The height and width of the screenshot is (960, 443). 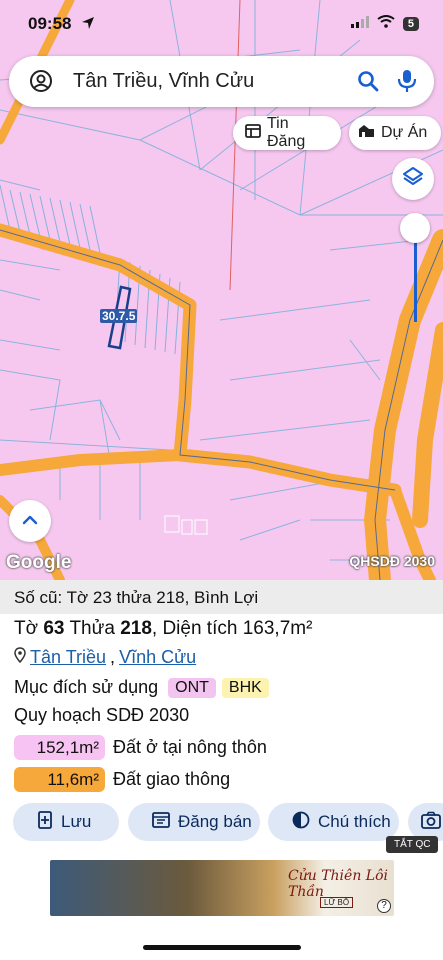 I want to click on thua-value: 218, so click(x=136, y=628).